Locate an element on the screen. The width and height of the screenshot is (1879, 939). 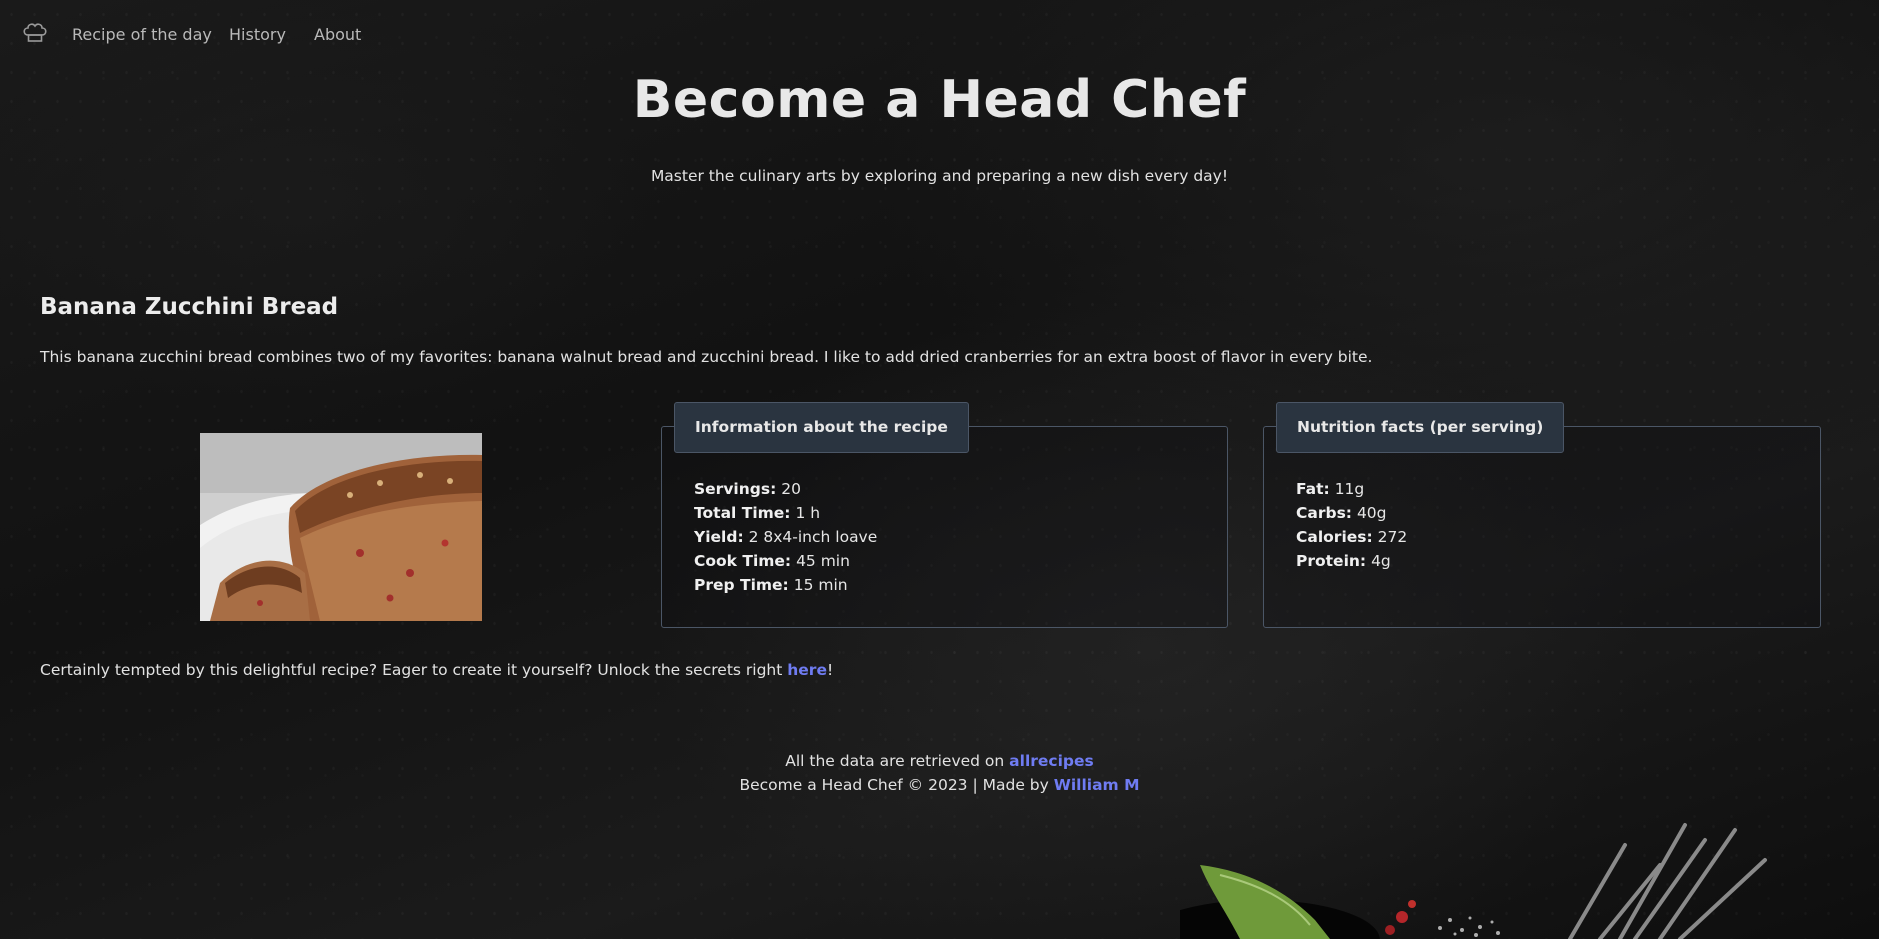
list-item: Calories: 272 is located at coordinates (1351, 537).